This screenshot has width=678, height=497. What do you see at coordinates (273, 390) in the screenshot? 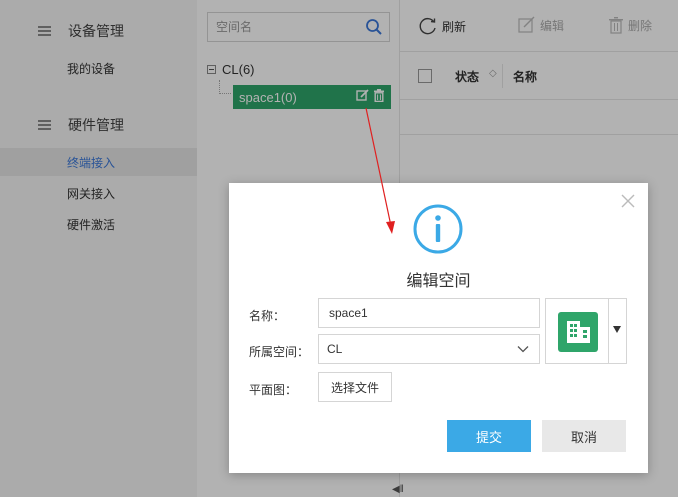
I see `floorplan-label: 平面图：` at bounding box center [273, 390].